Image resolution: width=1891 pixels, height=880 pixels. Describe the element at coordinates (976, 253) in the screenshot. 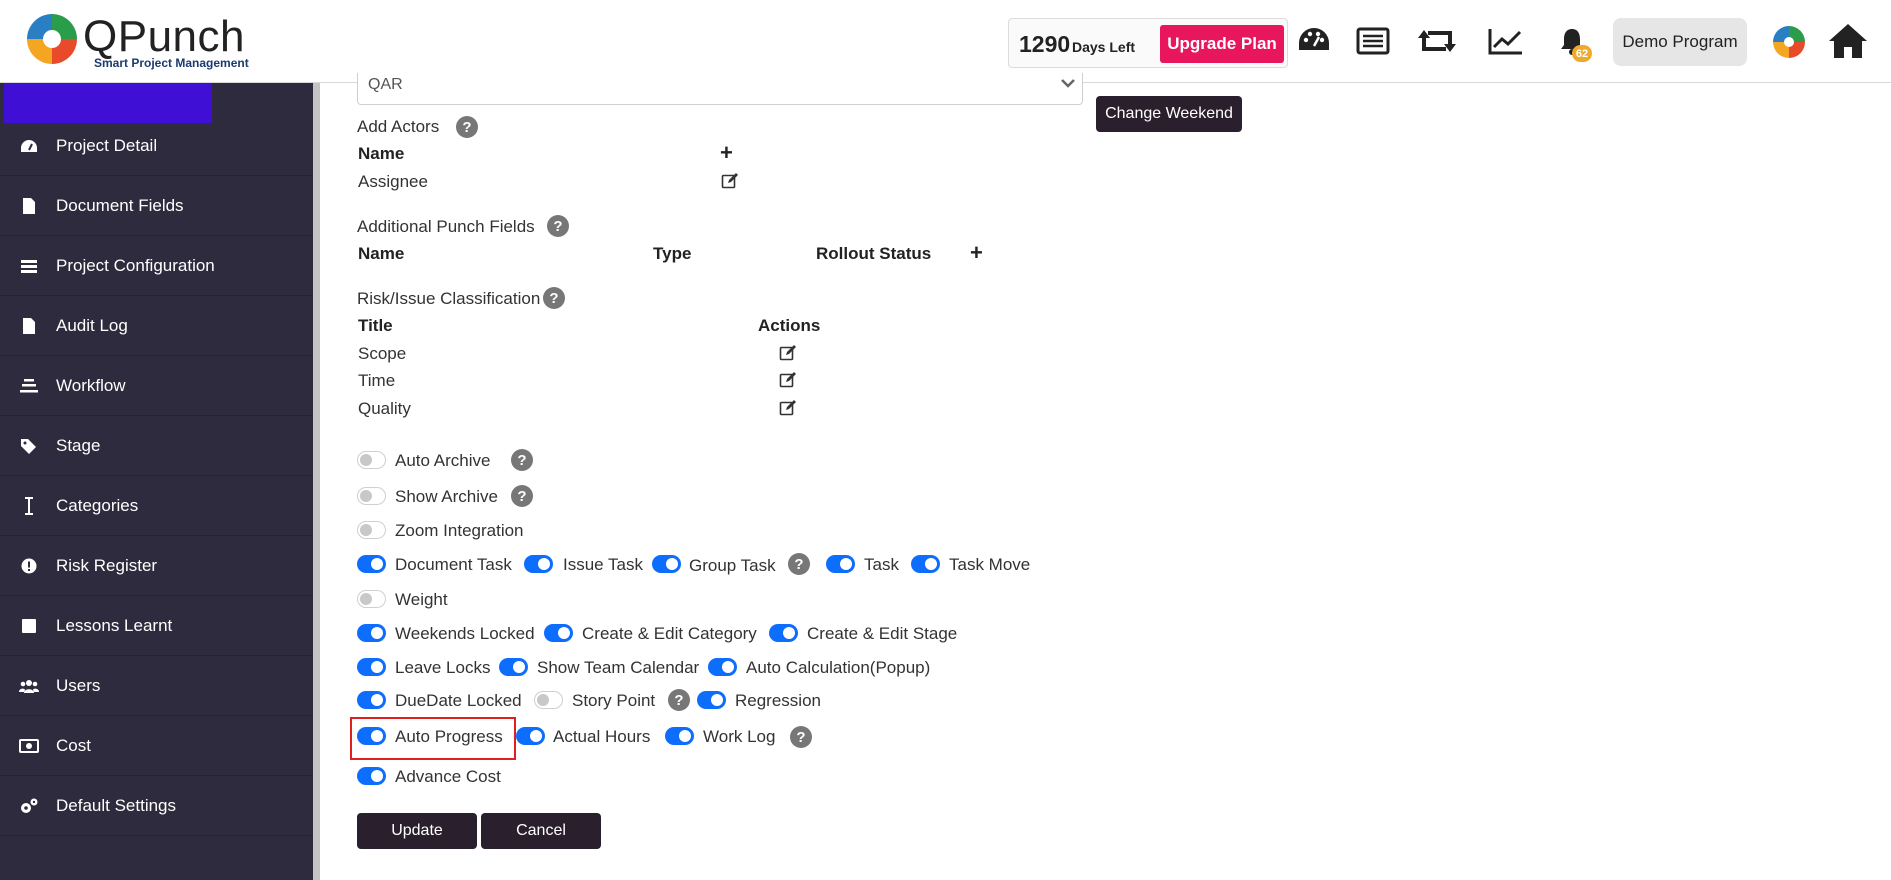

I see `add-punch-field-plus-icon: +` at that location.